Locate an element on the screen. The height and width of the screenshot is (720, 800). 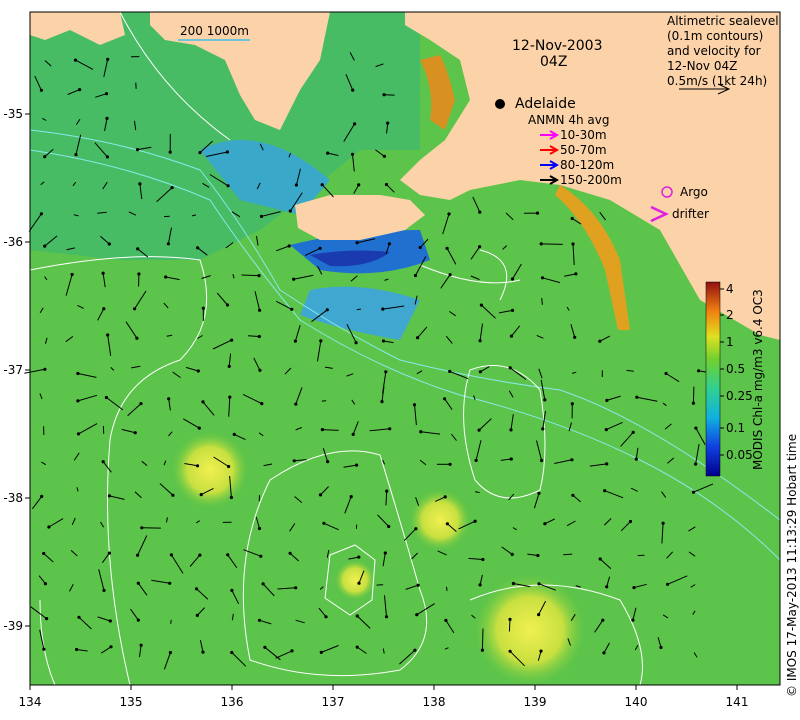
x-tick-label: 135 is located at coordinates (131, 702).